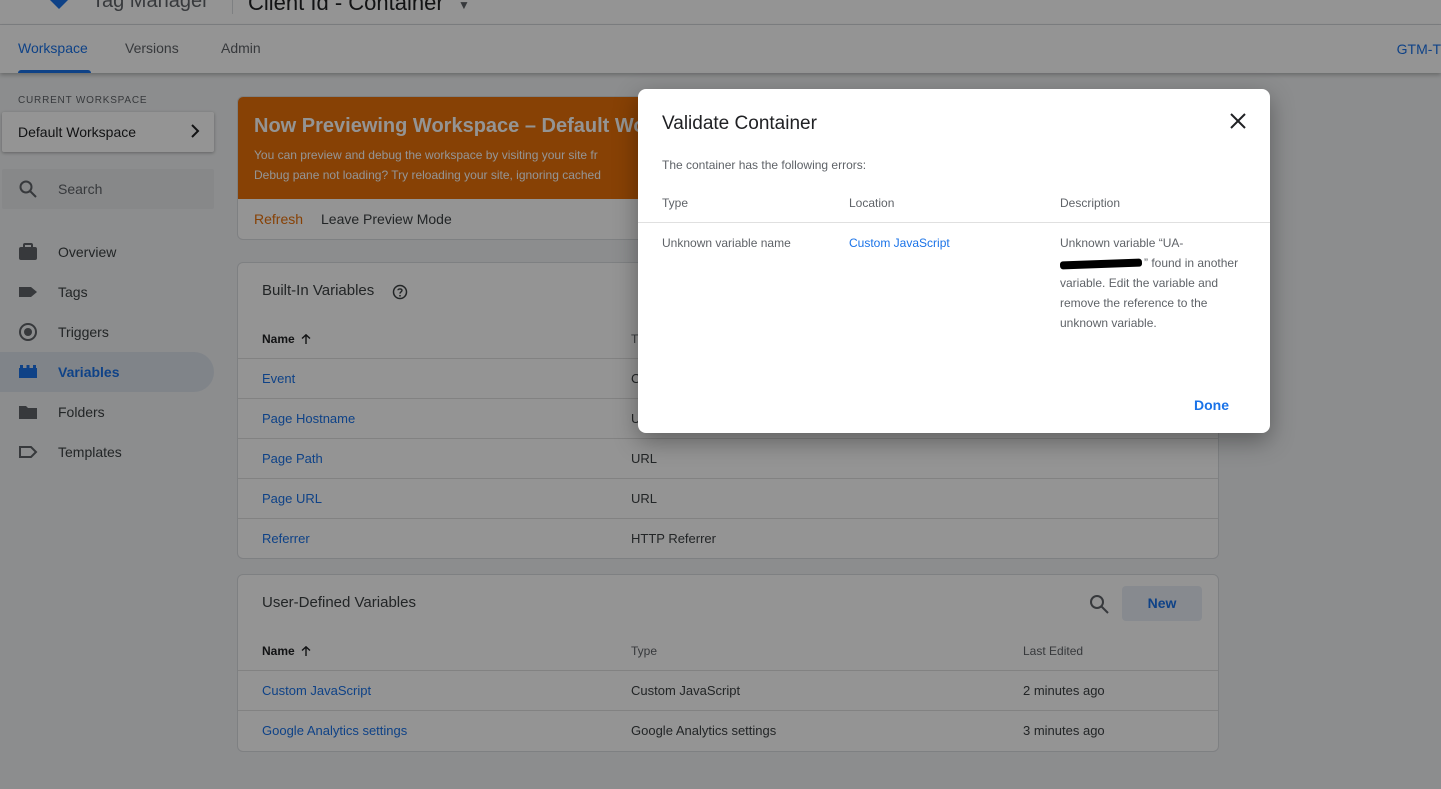 This screenshot has height=789, width=1441. I want to click on error-type: Unknown variable name, so click(726, 243).